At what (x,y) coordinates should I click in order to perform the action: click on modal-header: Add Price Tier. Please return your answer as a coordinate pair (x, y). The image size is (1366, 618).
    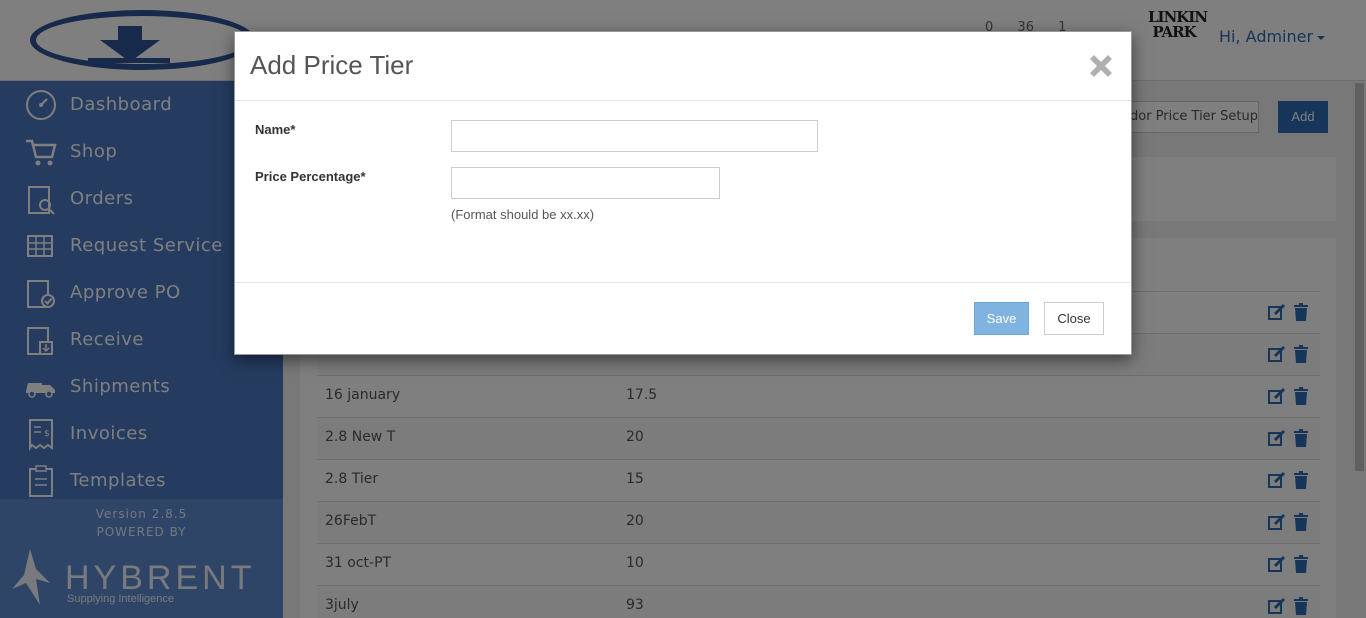
    Looking at the image, I should click on (683, 66).